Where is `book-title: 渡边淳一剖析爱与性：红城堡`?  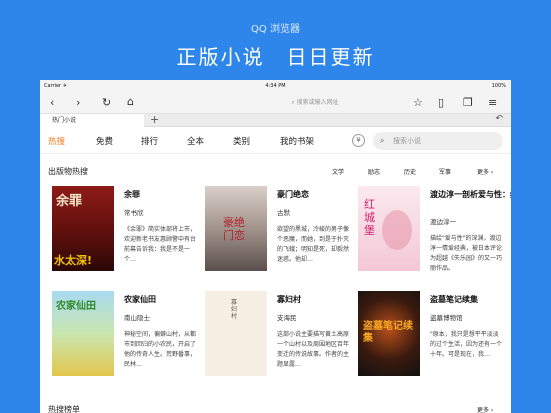 book-title: 渡边淳一剖析爱与性：红城堡 is located at coordinates (470, 195).